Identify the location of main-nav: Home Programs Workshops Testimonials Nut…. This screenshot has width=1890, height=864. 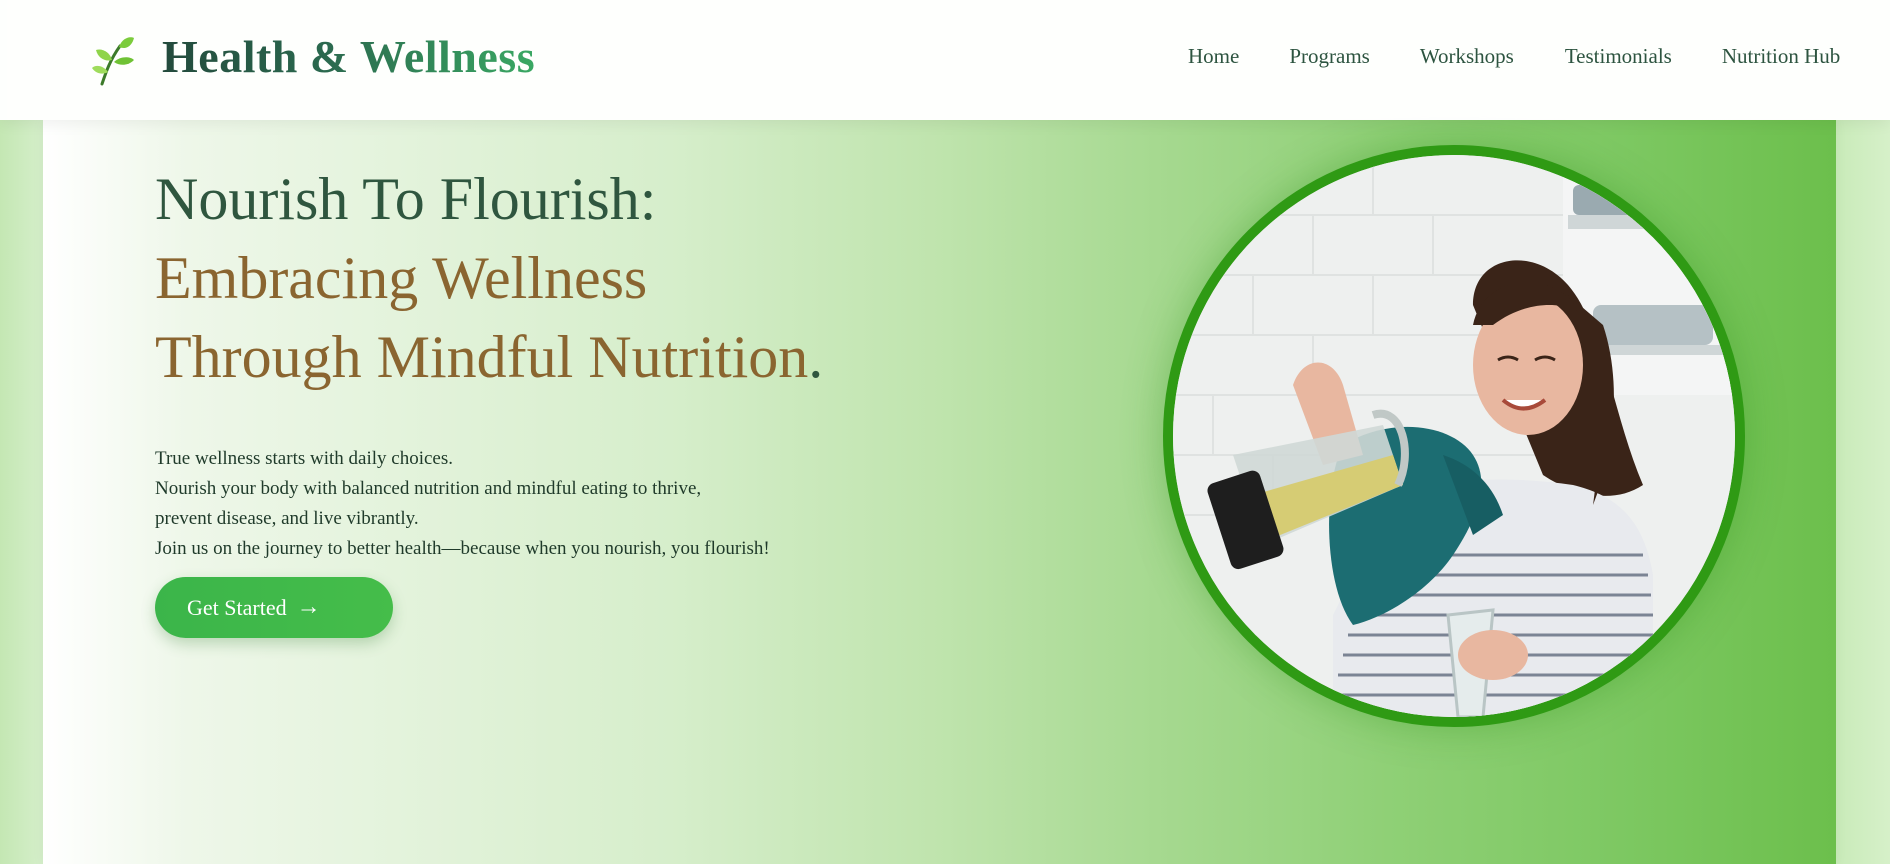
(1514, 56).